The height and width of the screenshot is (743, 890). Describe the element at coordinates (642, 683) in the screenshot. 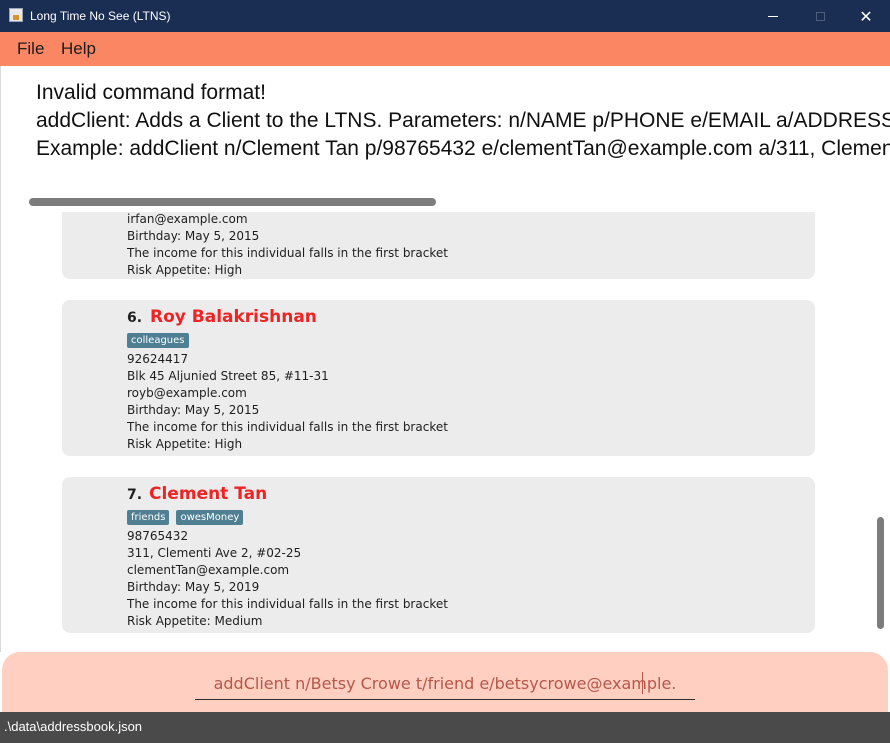

I see `text-caret` at that location.